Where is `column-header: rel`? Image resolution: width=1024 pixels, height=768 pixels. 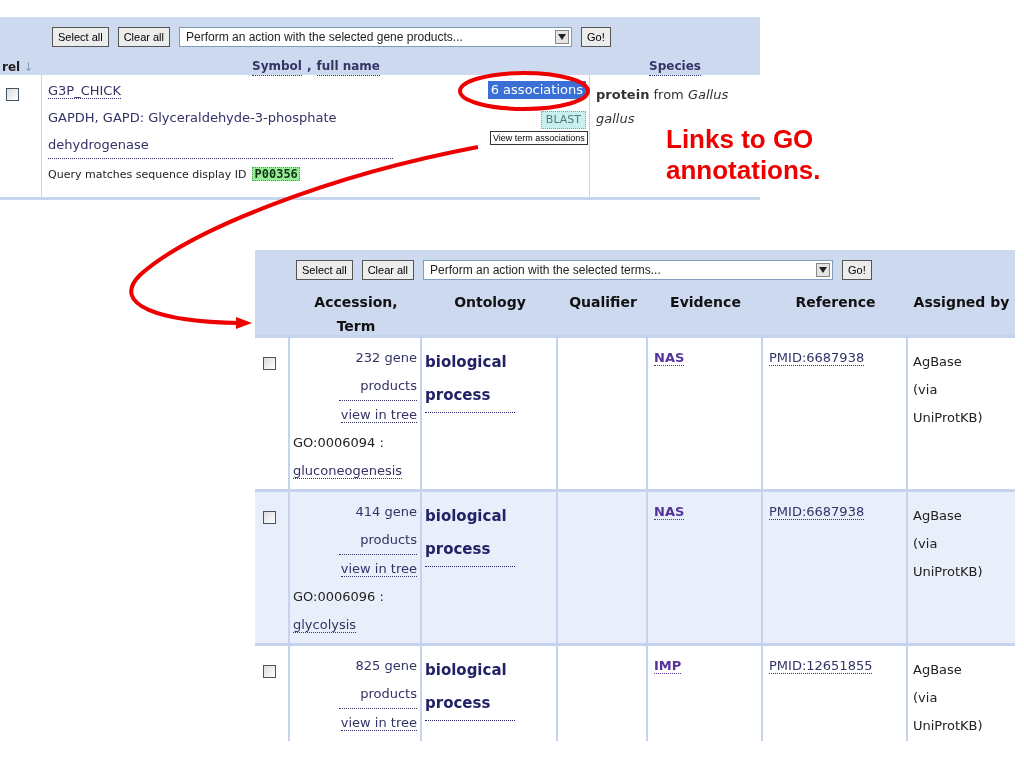 column-header: rel is located at coordinates (11, 66).